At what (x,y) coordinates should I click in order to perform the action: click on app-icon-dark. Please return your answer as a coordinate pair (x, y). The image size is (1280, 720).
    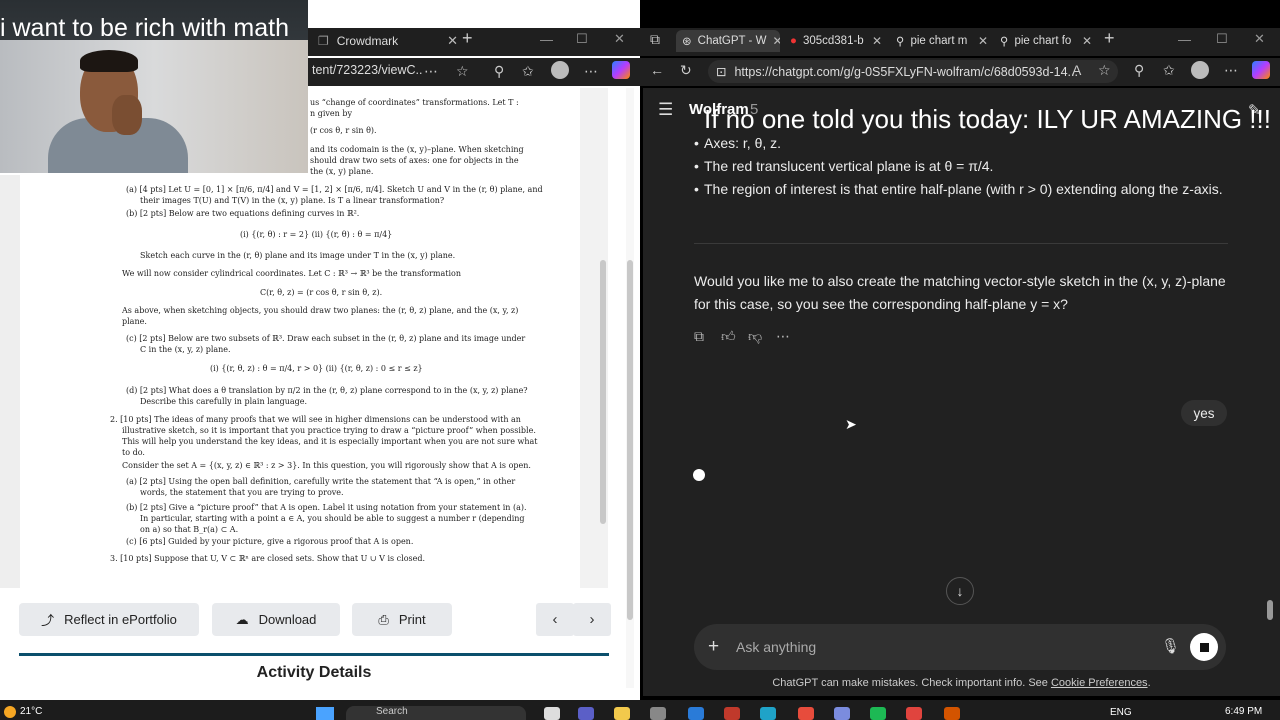
    Looking at the image, I should click on (952, 713).